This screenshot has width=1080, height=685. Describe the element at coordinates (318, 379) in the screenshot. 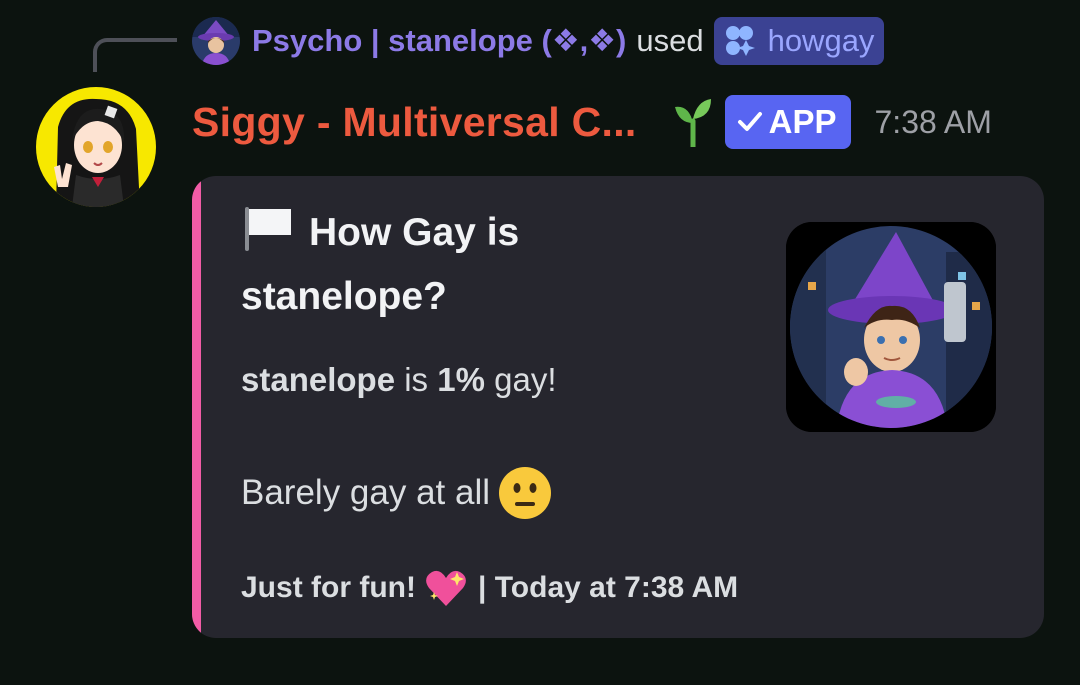

I see `embed-target-name: stanelope` at that location.